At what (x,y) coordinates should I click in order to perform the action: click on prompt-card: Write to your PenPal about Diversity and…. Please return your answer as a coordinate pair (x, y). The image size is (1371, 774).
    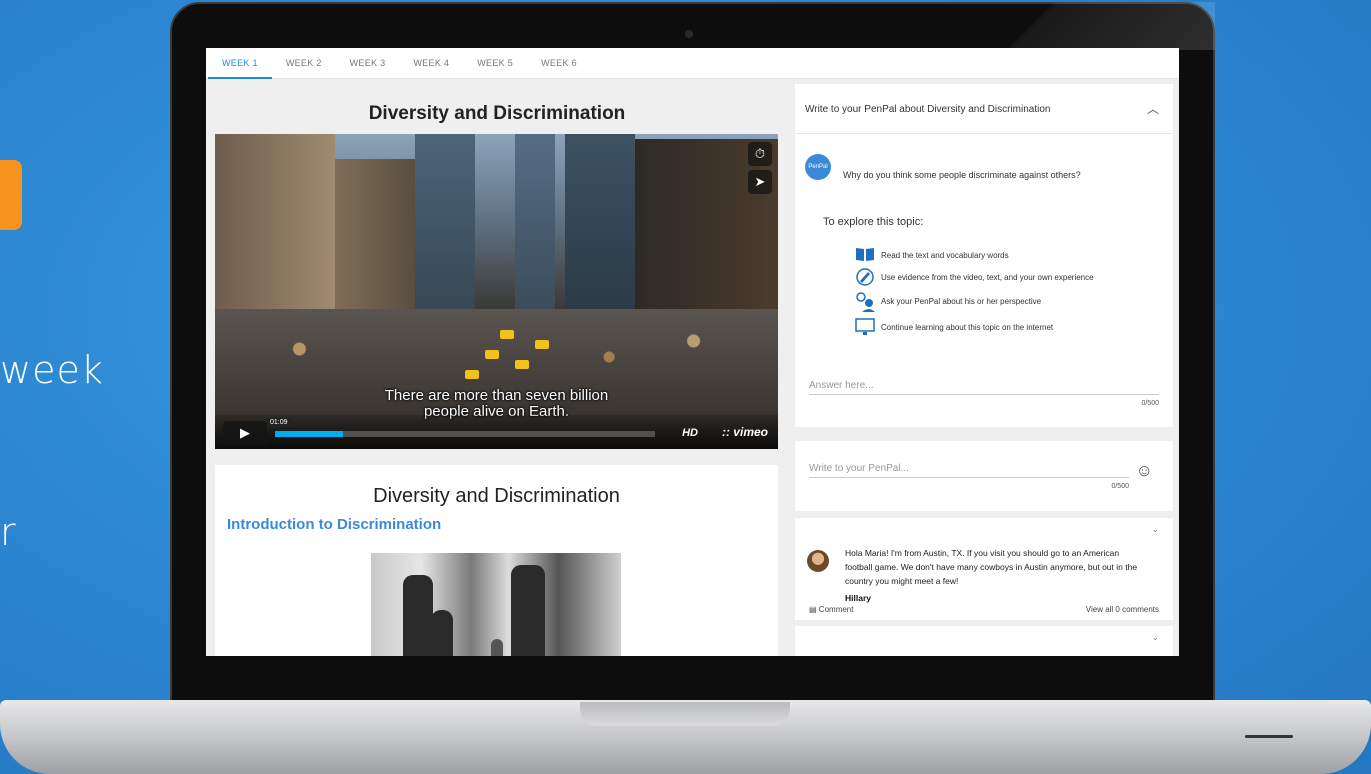
    Looking at the image, I should click on (984, 255).